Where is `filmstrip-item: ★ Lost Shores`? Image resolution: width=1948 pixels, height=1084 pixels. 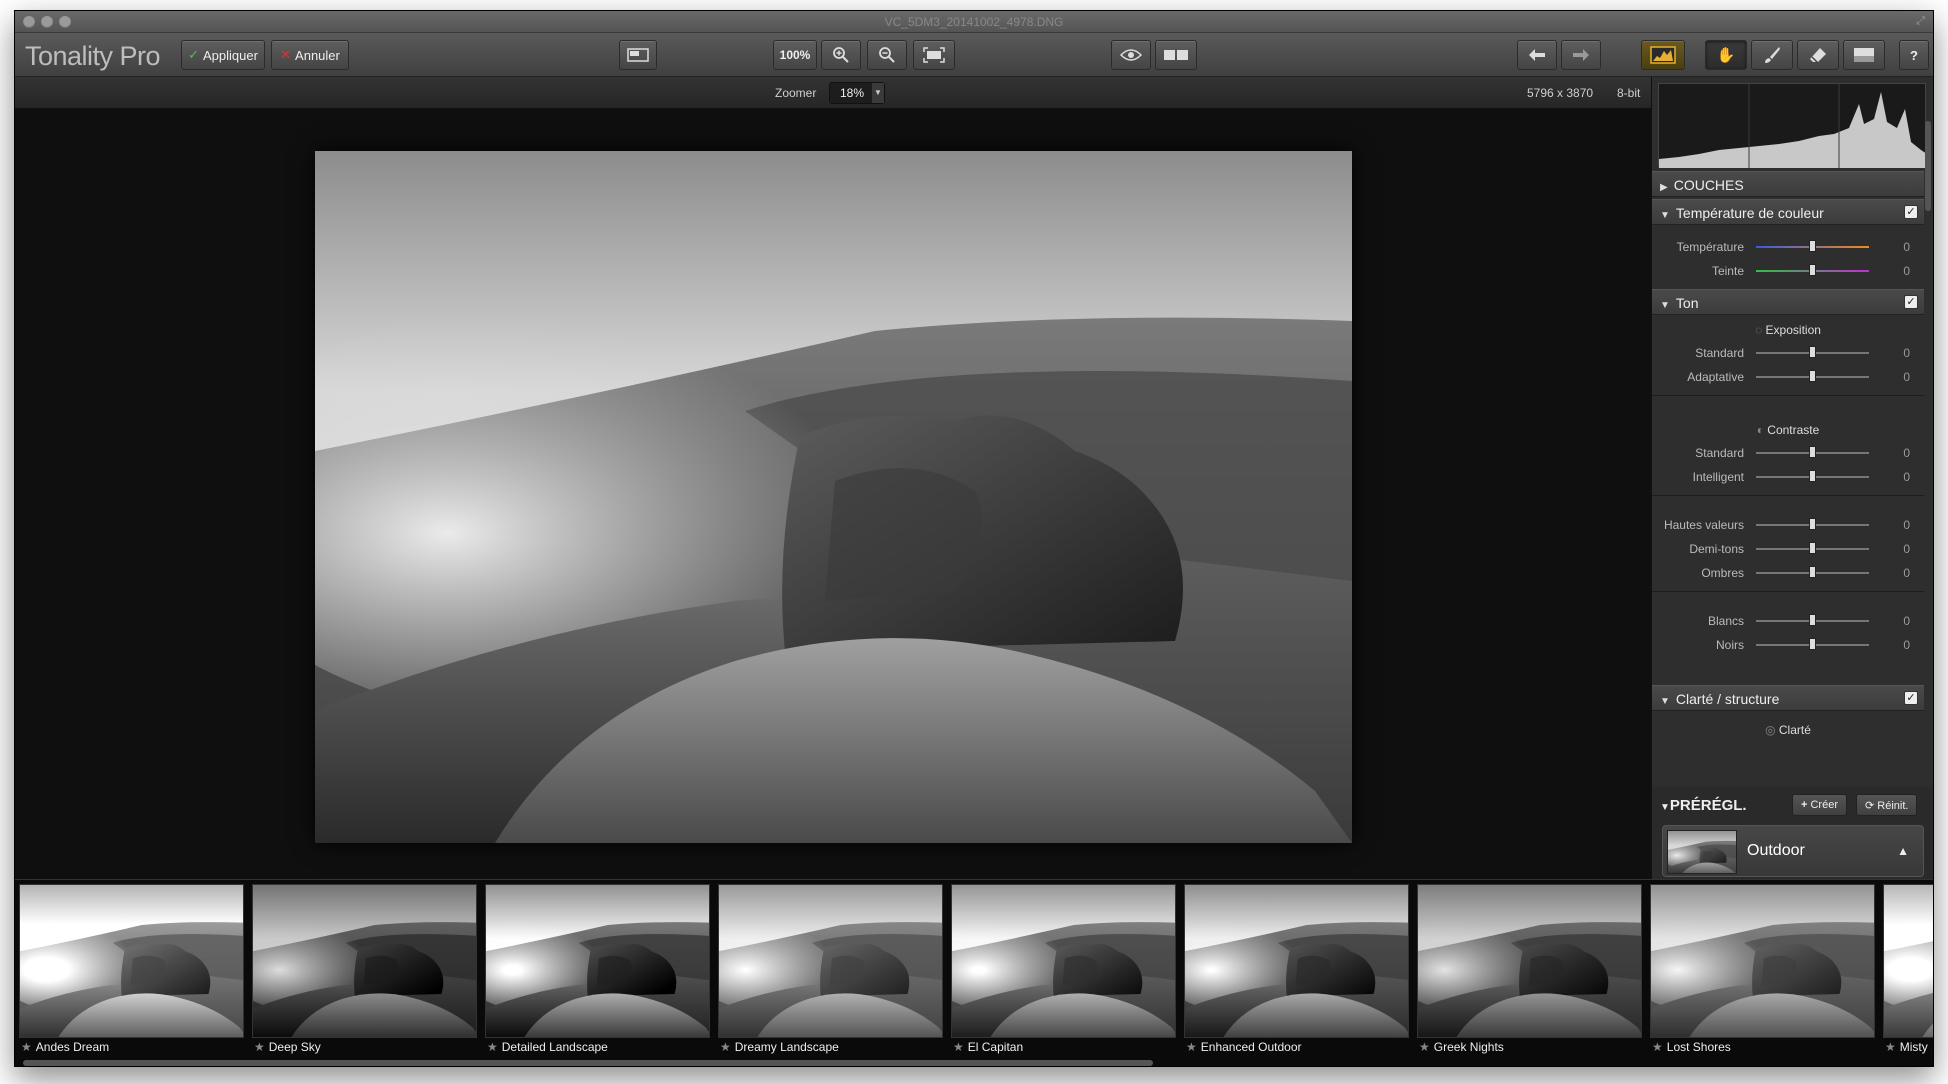 filmstrip-item: ★ Lost Shores is located at coordinates (1762, 970).